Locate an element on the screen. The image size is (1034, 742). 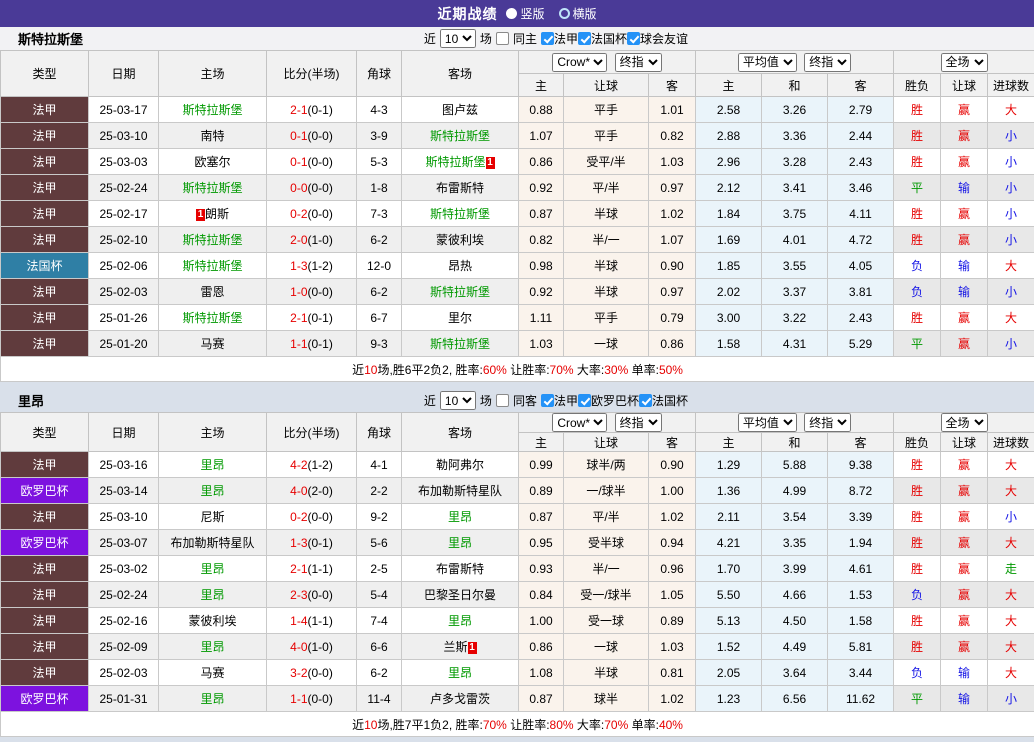
away-team-name: 巴黎圣日尔曼 is located at coordinates (460, 595).